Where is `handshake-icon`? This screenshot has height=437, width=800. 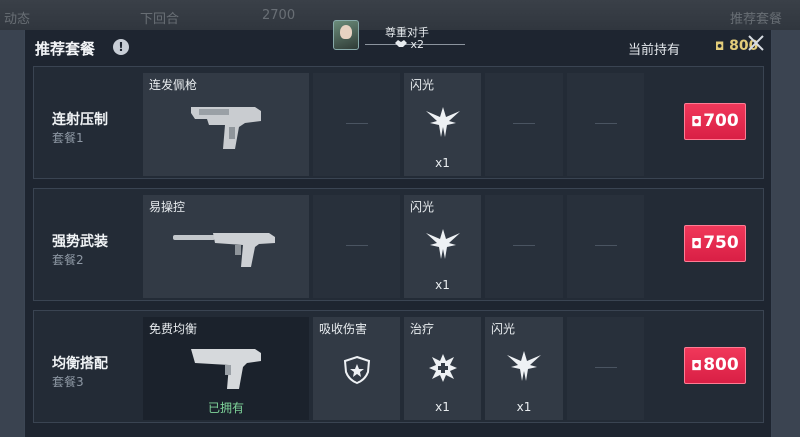
handshake-icon is located at coordinates (401, 43).